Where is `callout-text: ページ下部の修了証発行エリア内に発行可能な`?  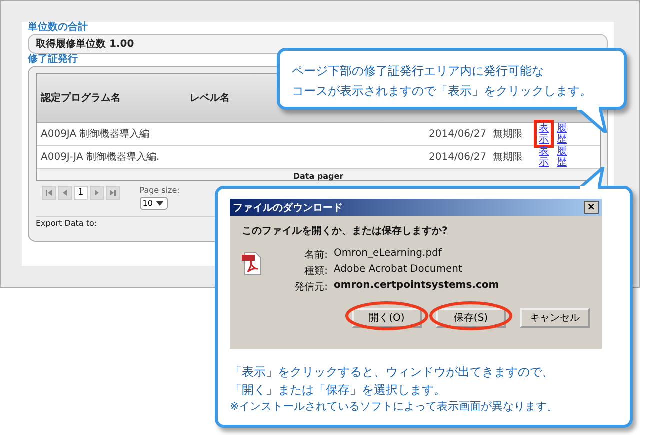
callout-text: ページ下部の修了証発行エリア内に発行可能な is located at coordinates (418, 71).